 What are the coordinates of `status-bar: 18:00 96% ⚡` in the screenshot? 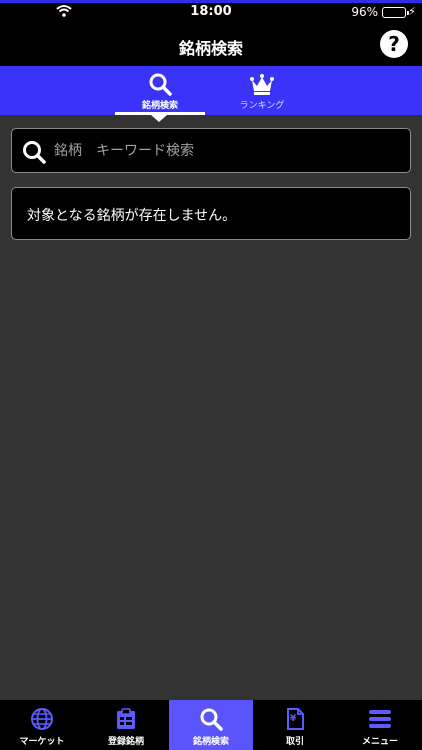 It's located at (211, 13).